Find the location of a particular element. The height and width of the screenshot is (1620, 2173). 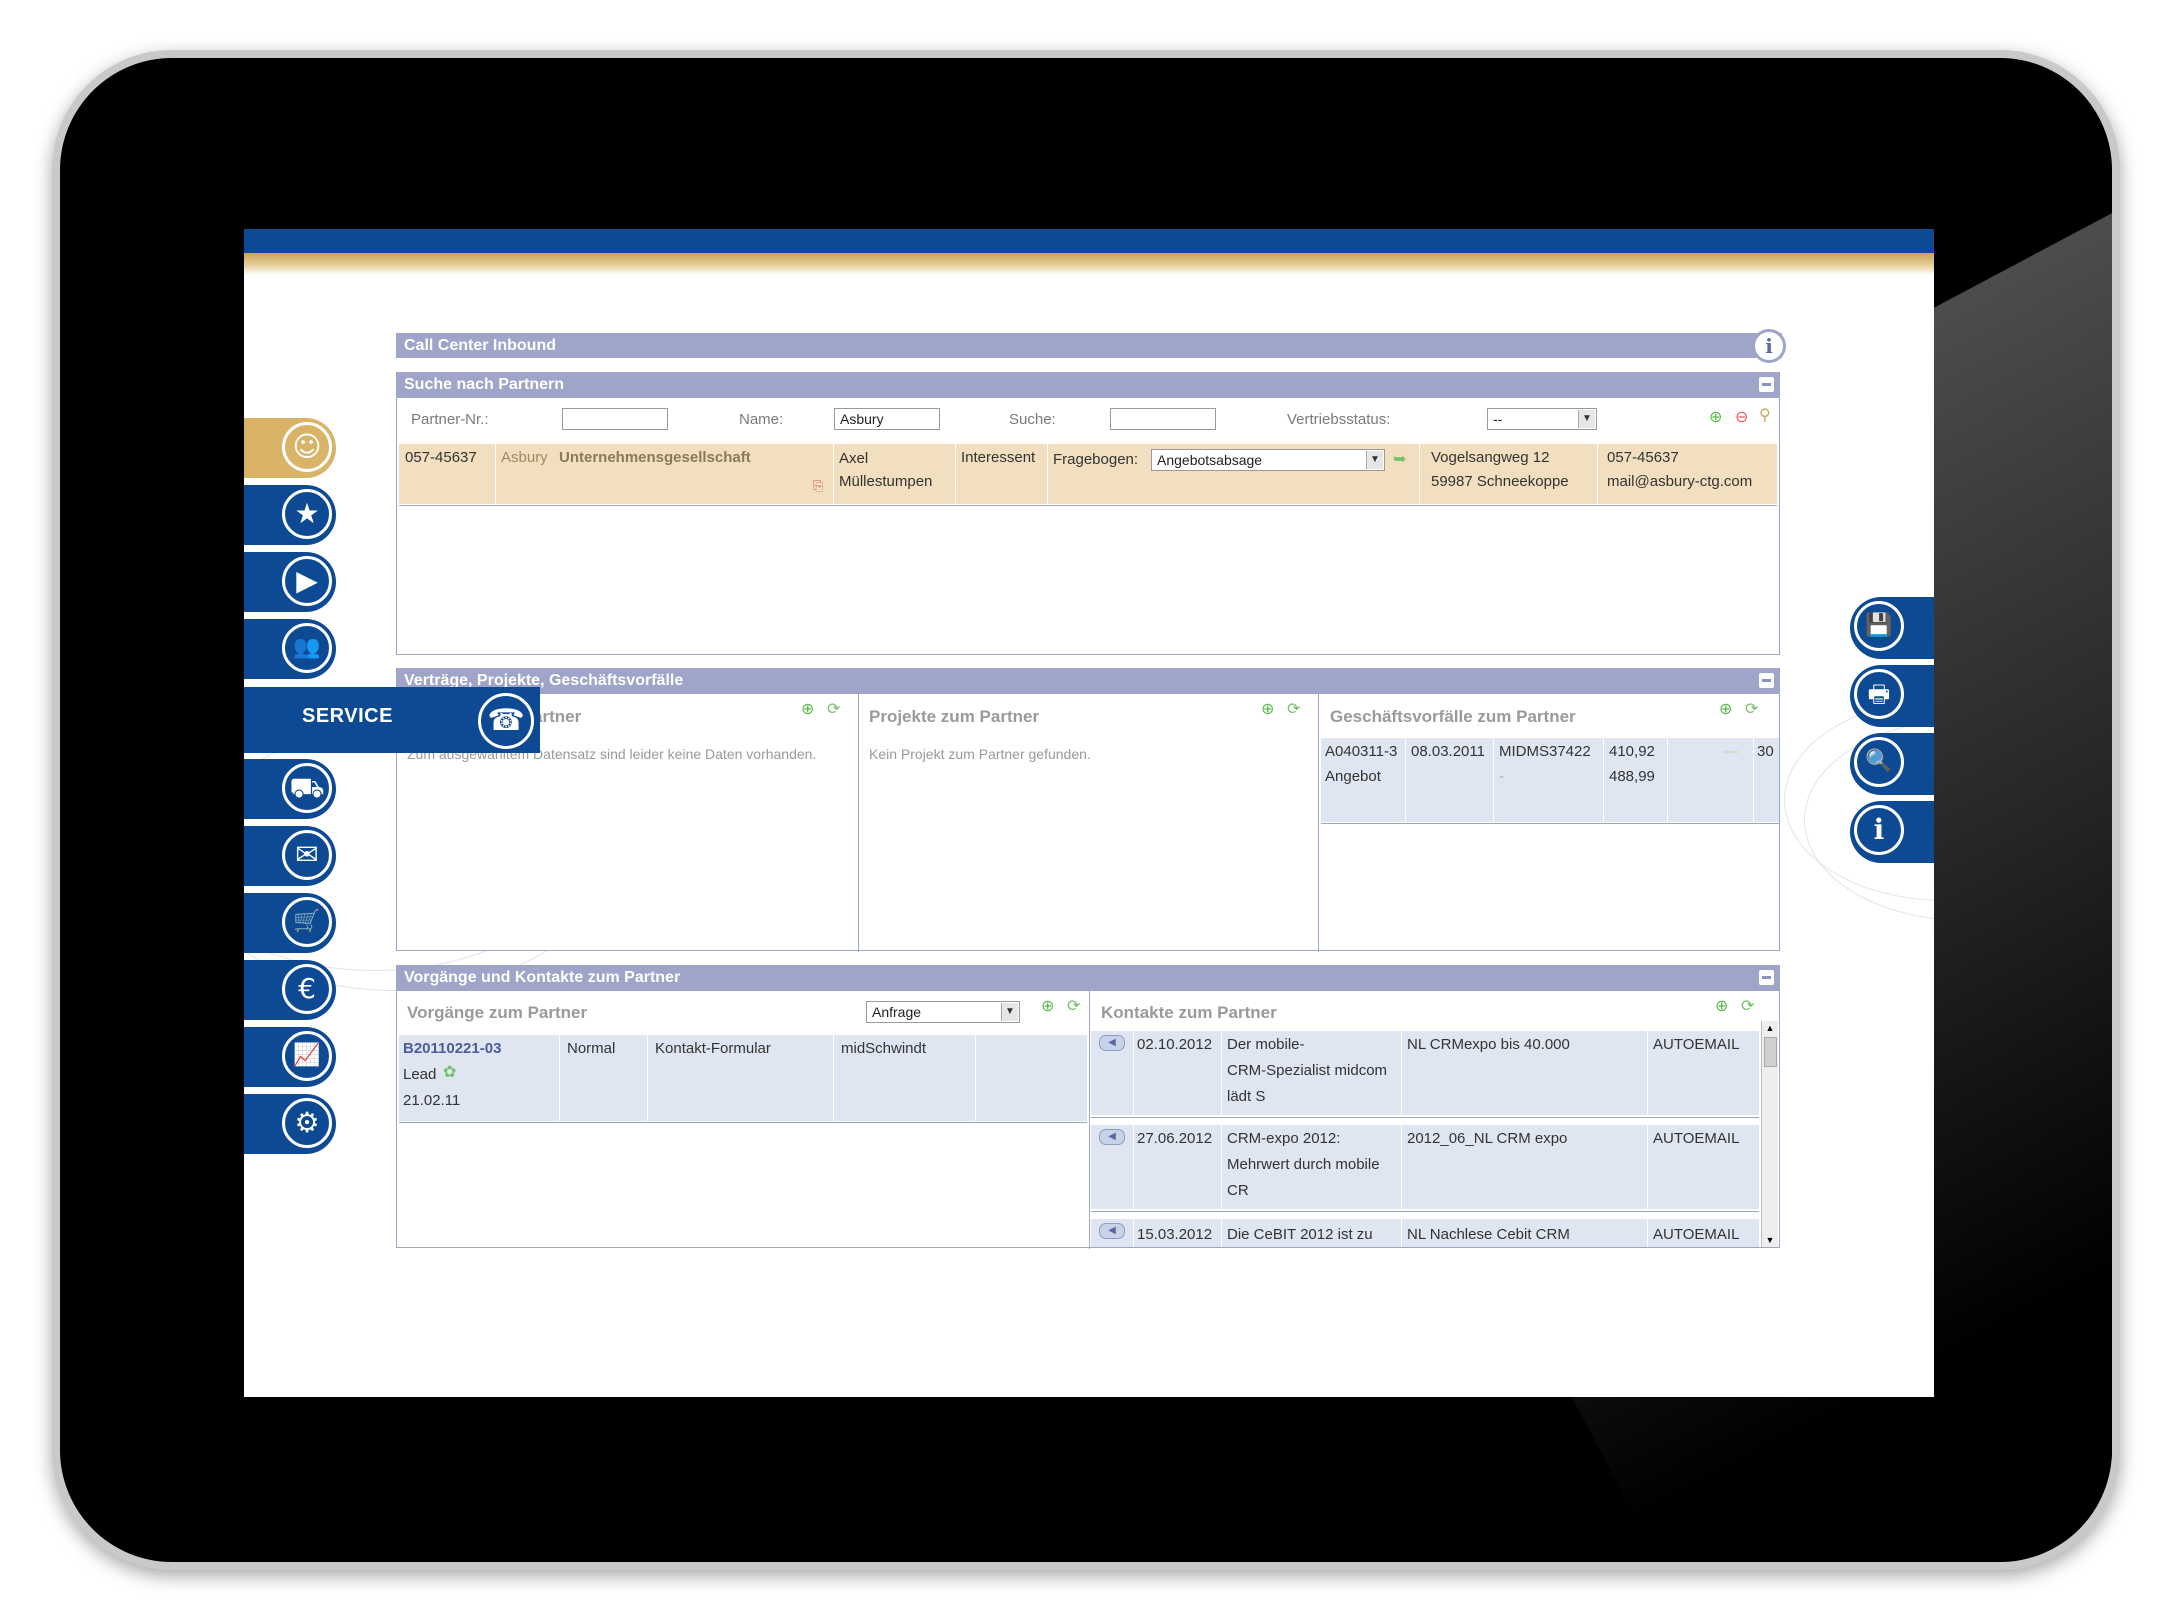

scroll-up-icon: ▲ is located at coordinates (1770, 1028).